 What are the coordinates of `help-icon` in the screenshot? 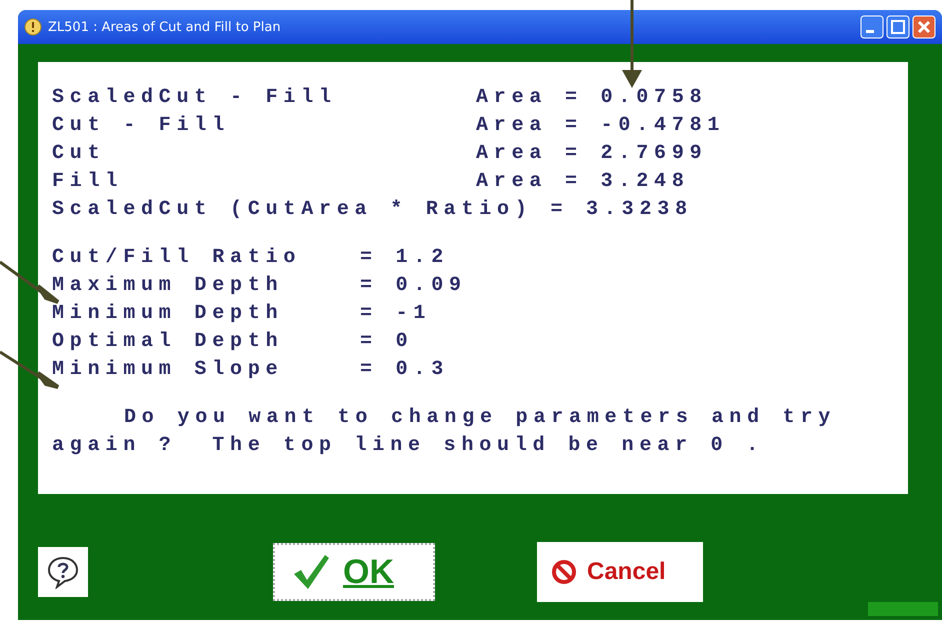 It's located at (63, 572).